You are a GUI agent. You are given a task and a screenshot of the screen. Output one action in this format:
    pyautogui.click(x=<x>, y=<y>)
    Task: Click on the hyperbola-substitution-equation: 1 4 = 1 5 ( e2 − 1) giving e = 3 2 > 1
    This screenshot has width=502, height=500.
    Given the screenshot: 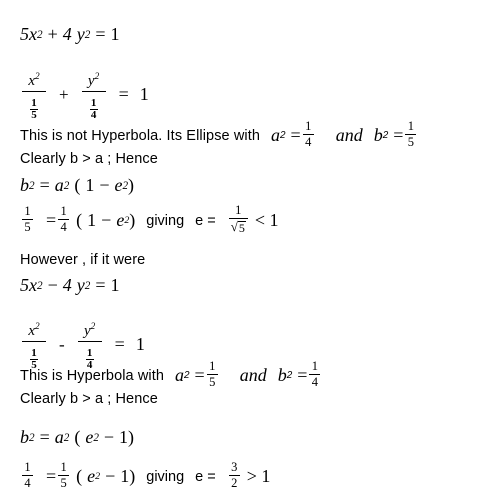 What is the action you would take?
    pyautogui.click(x=145, y=476)
    